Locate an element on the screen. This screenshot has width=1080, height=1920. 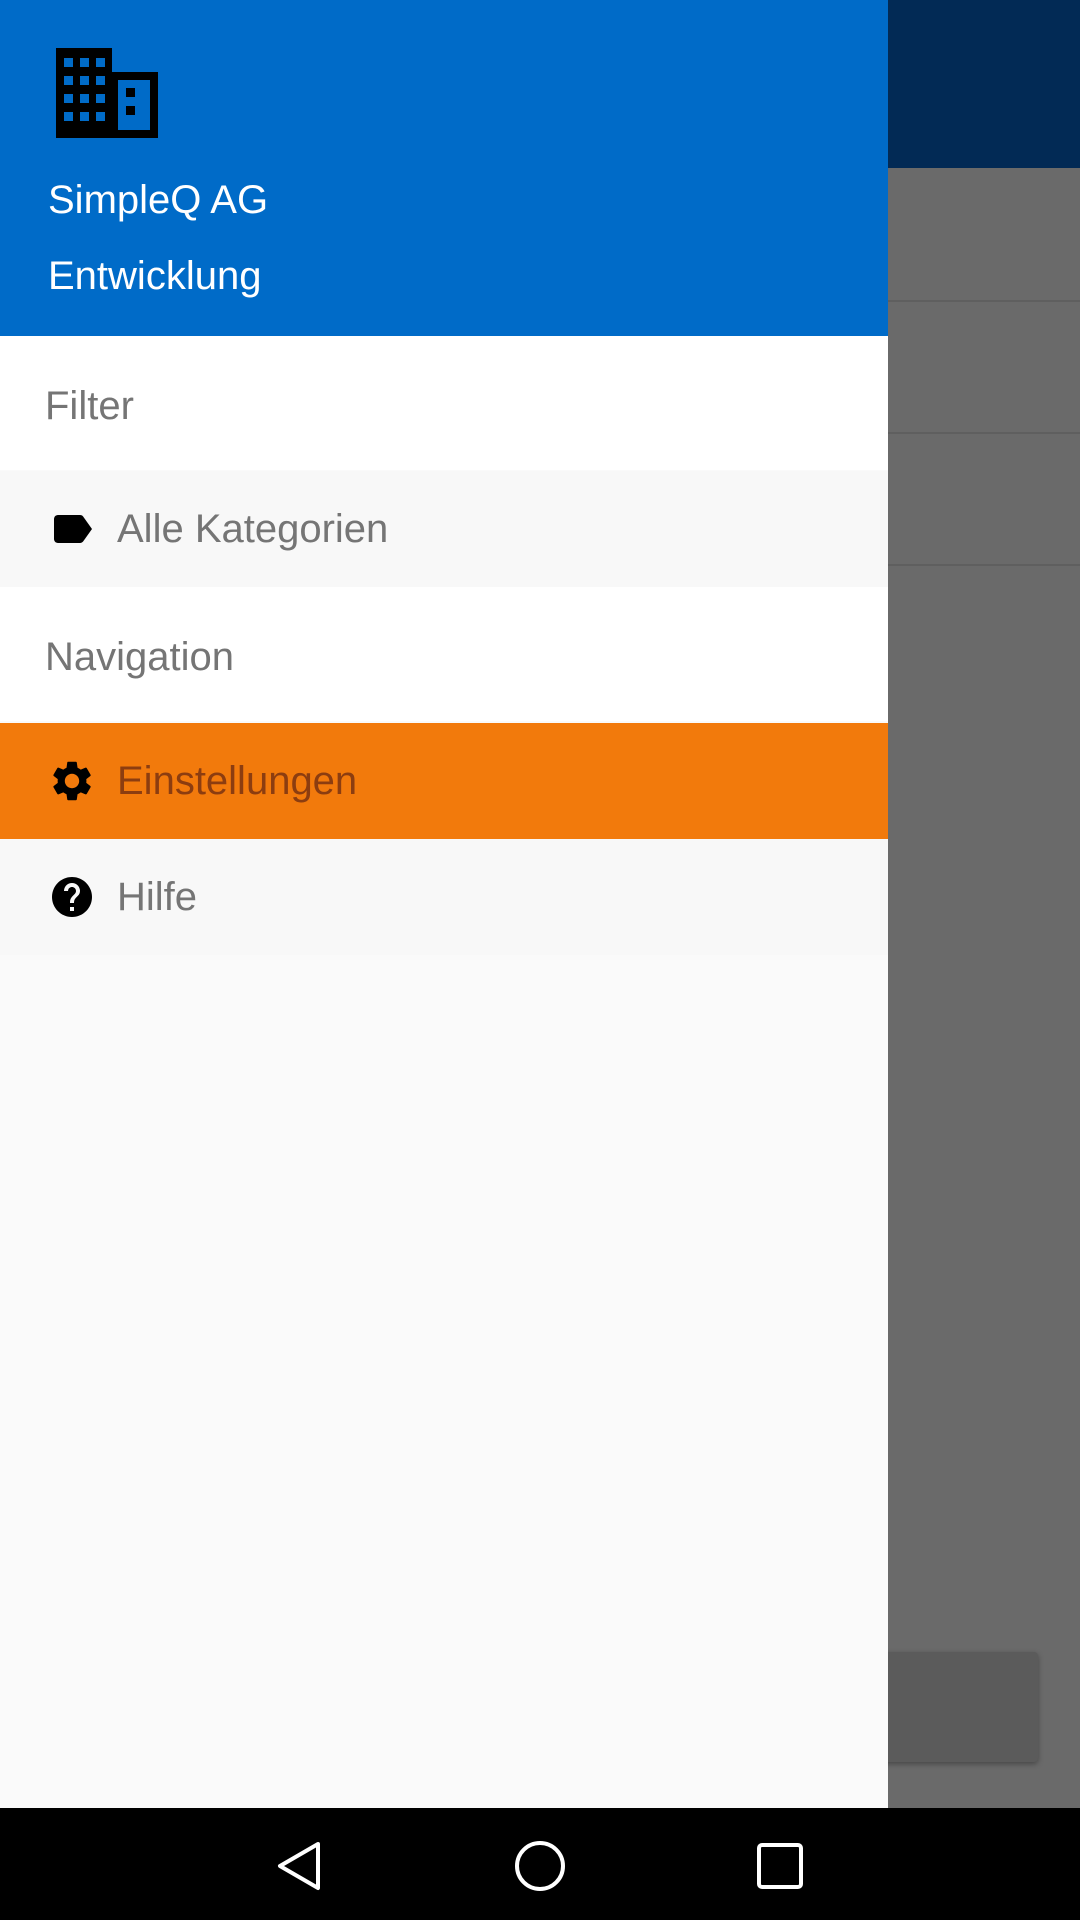
section-title: Filter is located at coordinates (89, 406).